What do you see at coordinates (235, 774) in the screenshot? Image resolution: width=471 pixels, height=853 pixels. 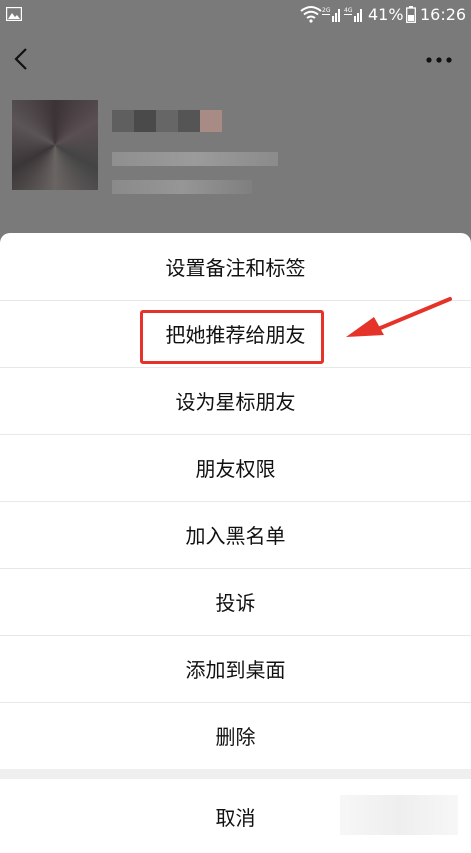 I see `sheet-divider` at bounding box center [235, 774].